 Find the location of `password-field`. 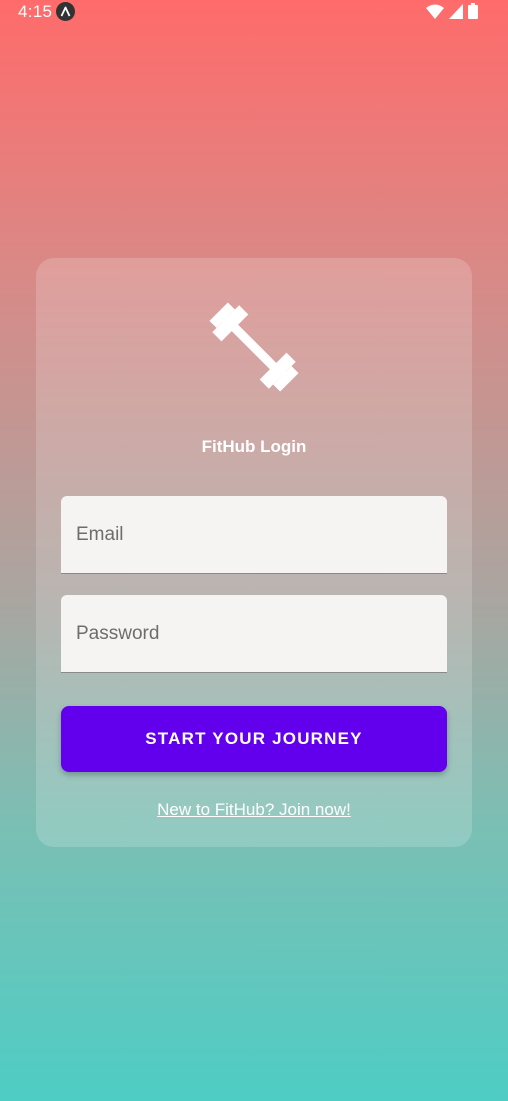

password-field is located at coordinates (254, 634).